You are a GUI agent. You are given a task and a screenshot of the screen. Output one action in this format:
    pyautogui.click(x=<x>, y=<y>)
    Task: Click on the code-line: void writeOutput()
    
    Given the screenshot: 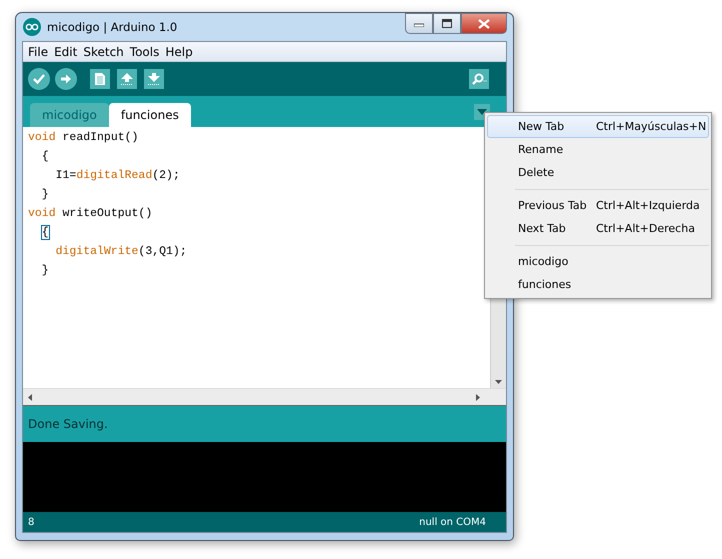 What is the action you would take?
    pyautogui.click(x=90, y=214)
    